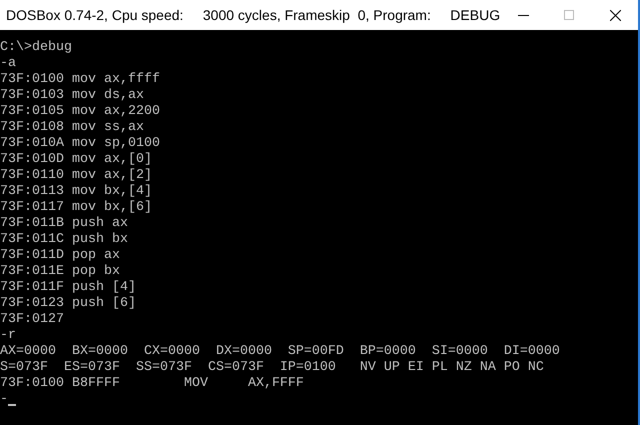  I want to click on terminal-line: 73F:010A mov sp,0100, so click(80, 144).